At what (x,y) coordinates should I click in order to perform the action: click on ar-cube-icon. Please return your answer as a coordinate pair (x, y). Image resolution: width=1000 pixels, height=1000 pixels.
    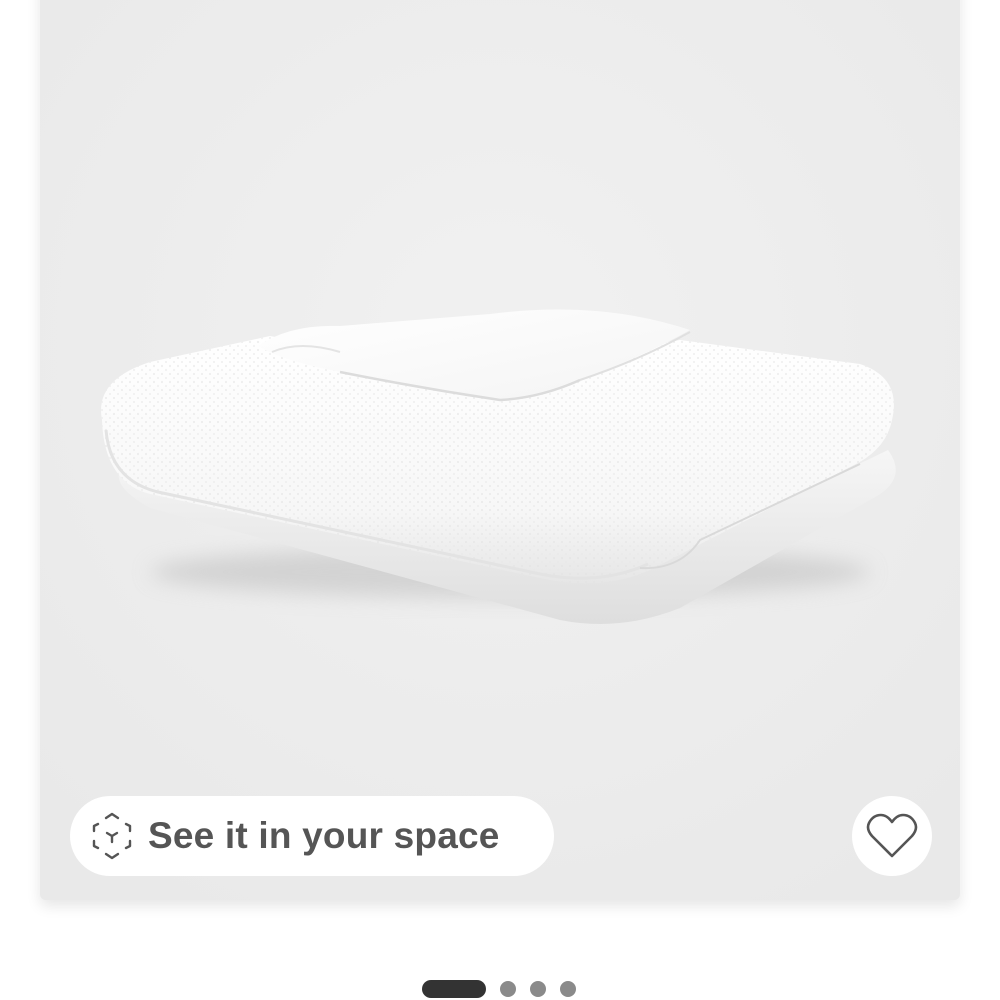
    Looking at the image, I should click on (112, 836).